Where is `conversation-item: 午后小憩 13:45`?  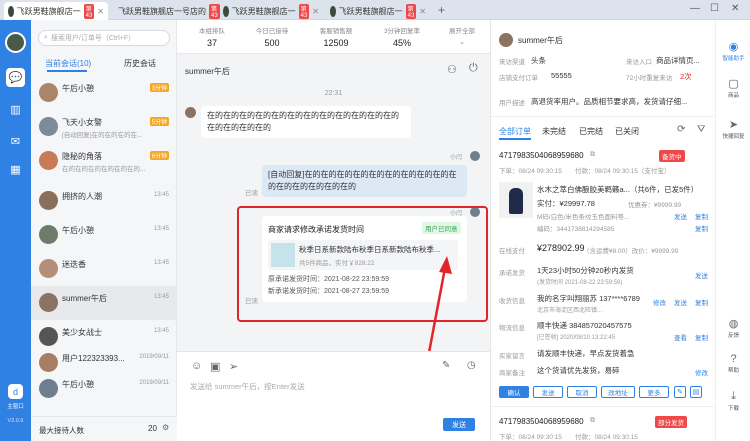 conversation-item: 午后小憩 13:45 is located at coordinates (104, 235).